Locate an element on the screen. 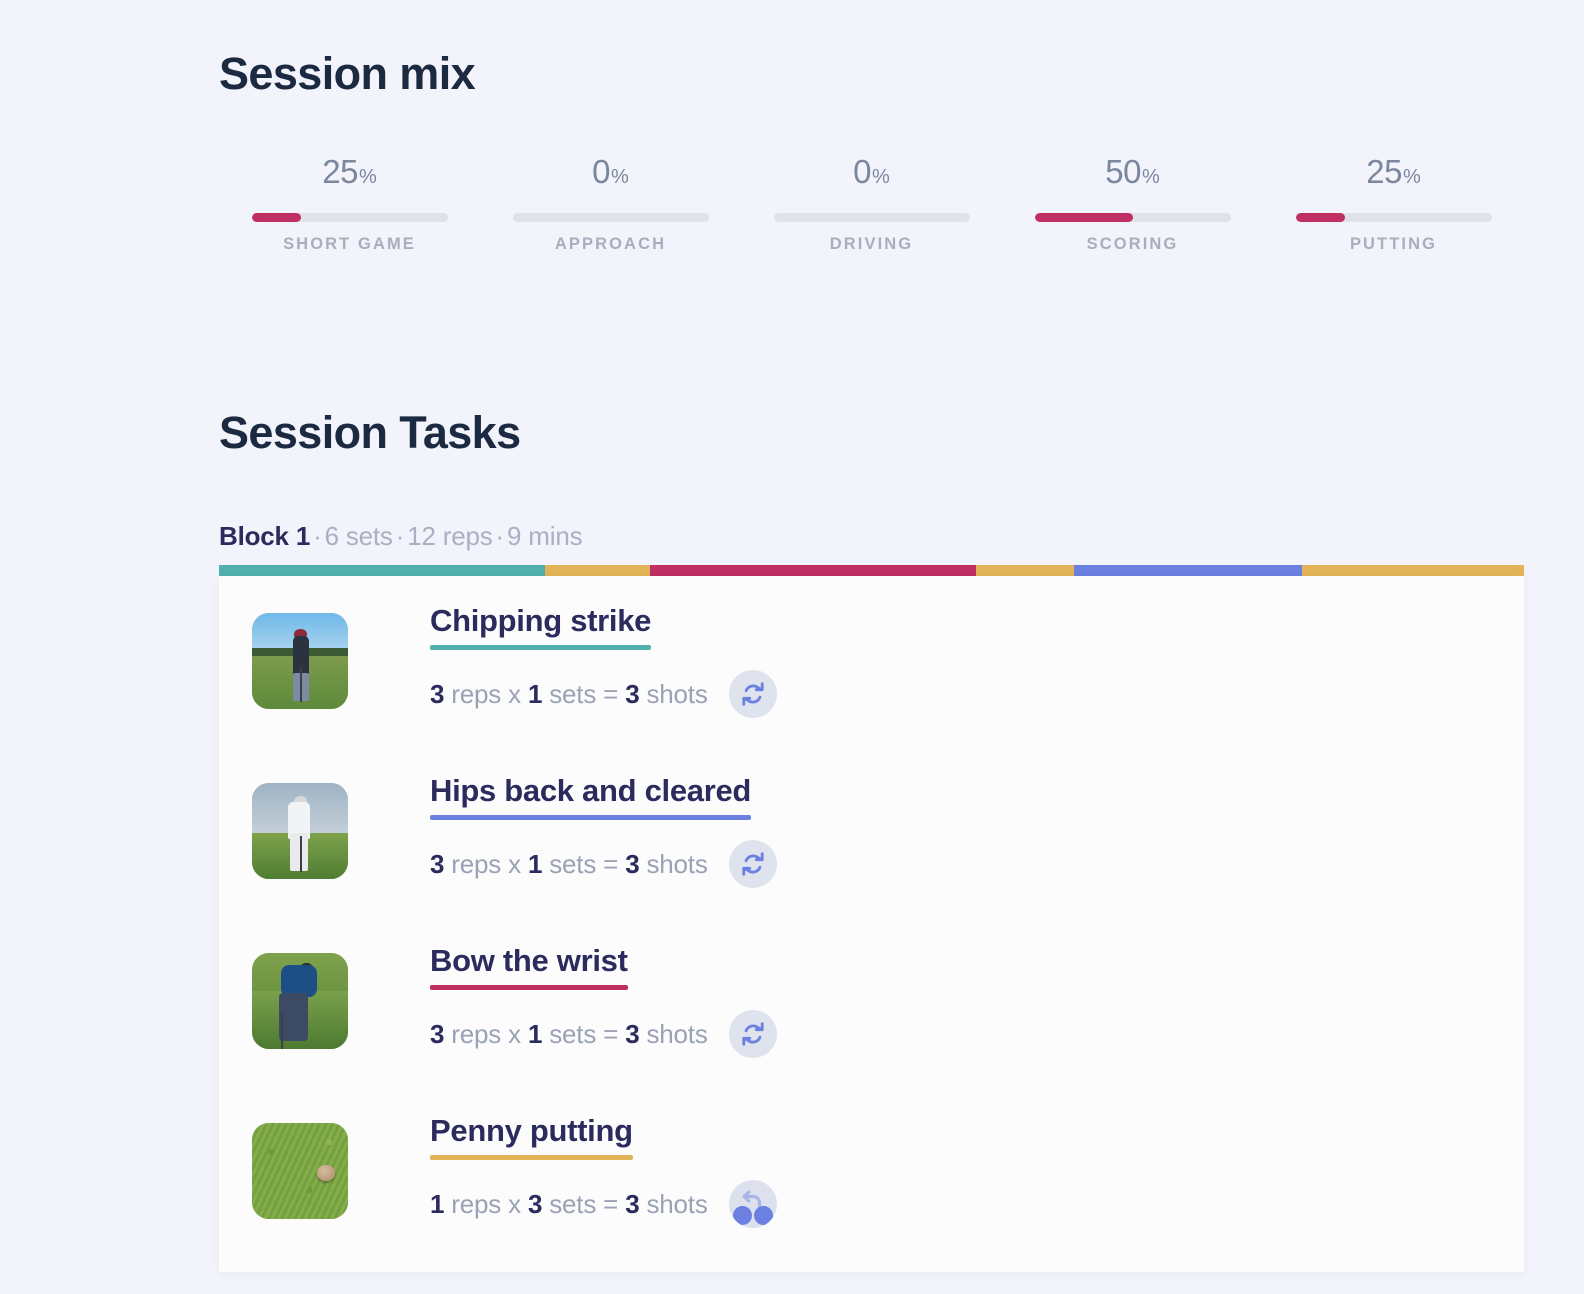 This screenshot has width=1584, height=1294. loop-dot-left is located at coordinates (742, 1216).